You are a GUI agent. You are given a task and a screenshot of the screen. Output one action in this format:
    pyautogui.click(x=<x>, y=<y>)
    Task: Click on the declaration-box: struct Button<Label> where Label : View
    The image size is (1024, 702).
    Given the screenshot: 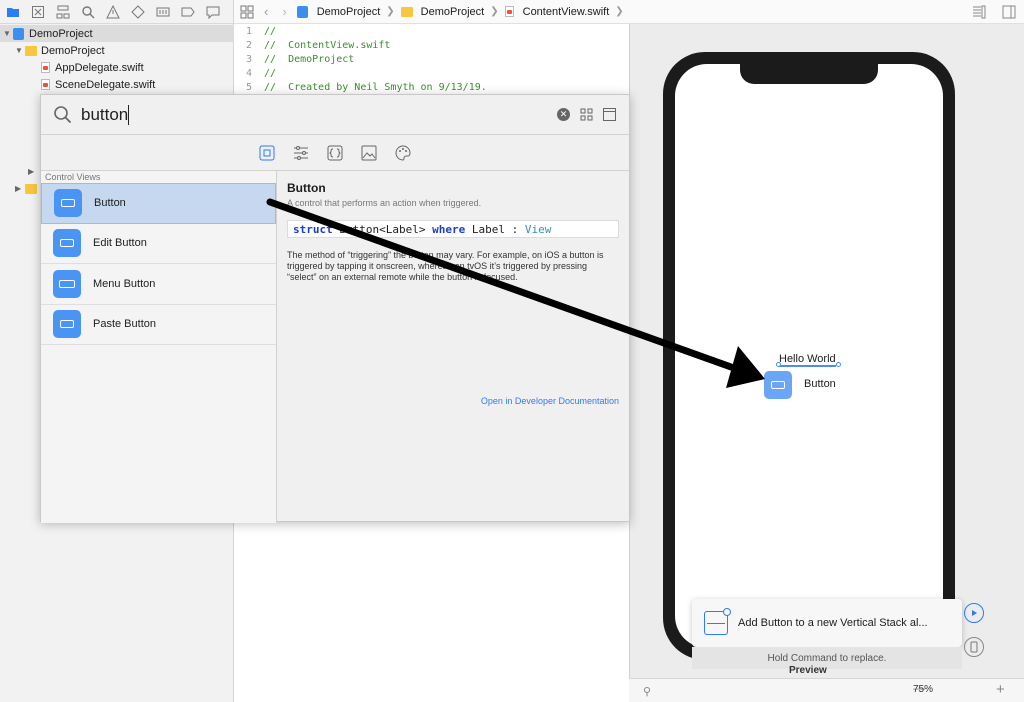 What is the action you would take?
    pyautogui.click(x=453, y=229)
    